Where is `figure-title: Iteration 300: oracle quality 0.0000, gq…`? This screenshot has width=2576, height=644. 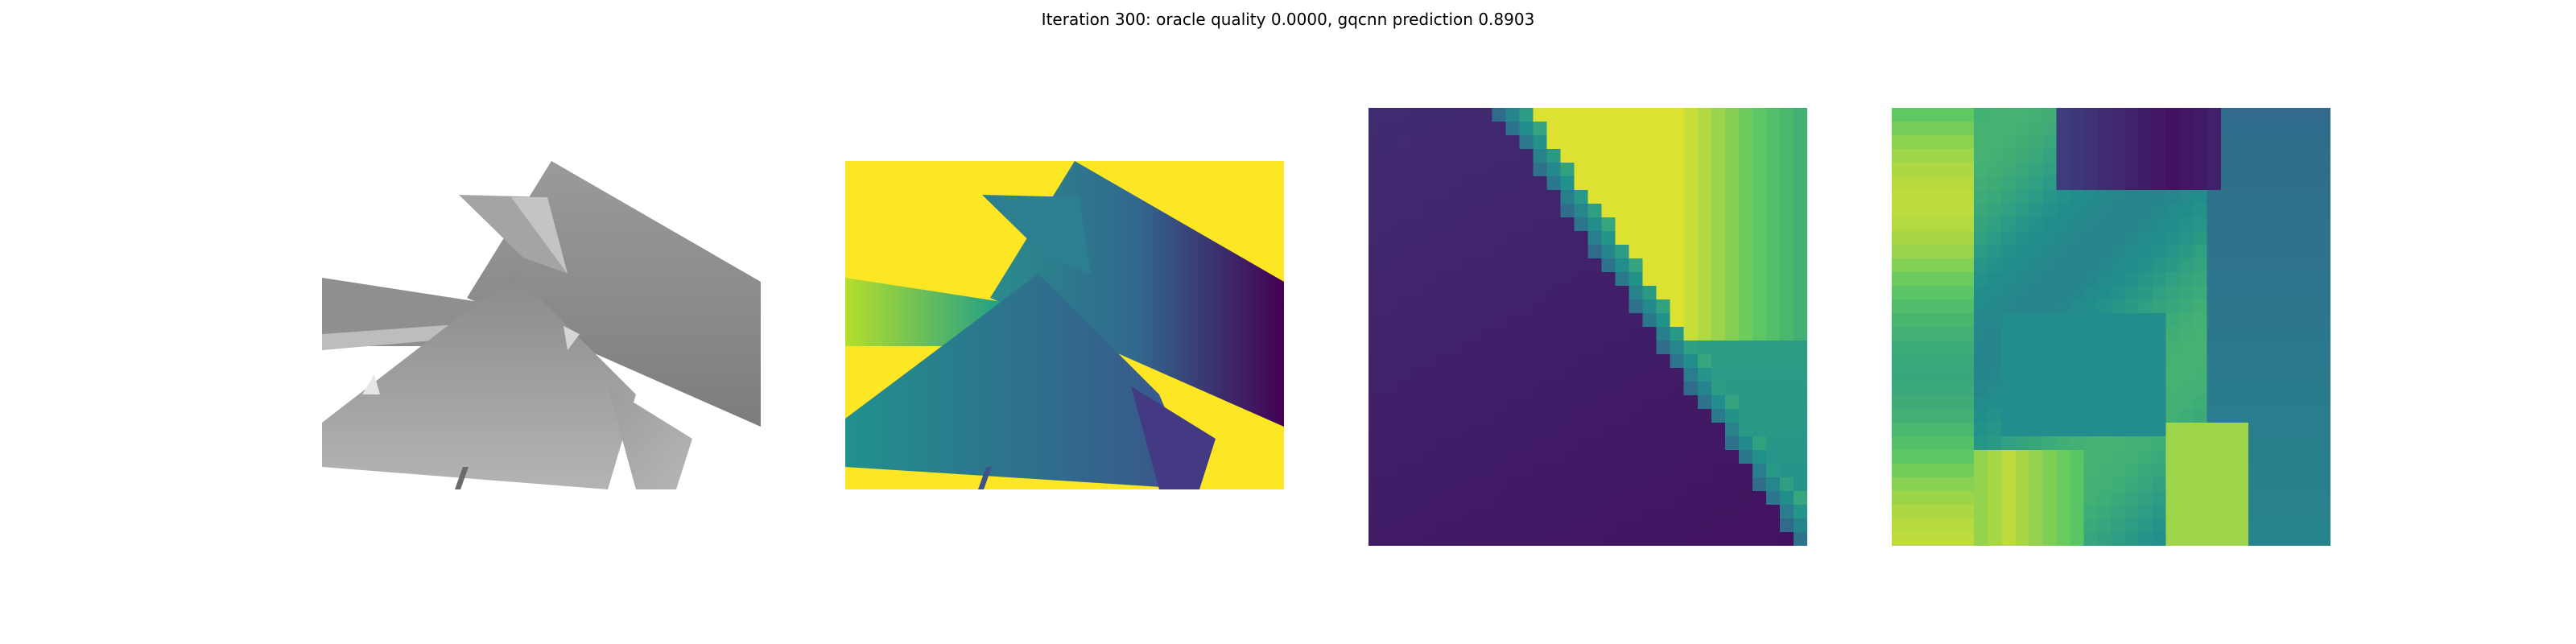 figure-title: Iteration 300: oracle quality 0.0000, gq… is located at coordinates (1288, 19).